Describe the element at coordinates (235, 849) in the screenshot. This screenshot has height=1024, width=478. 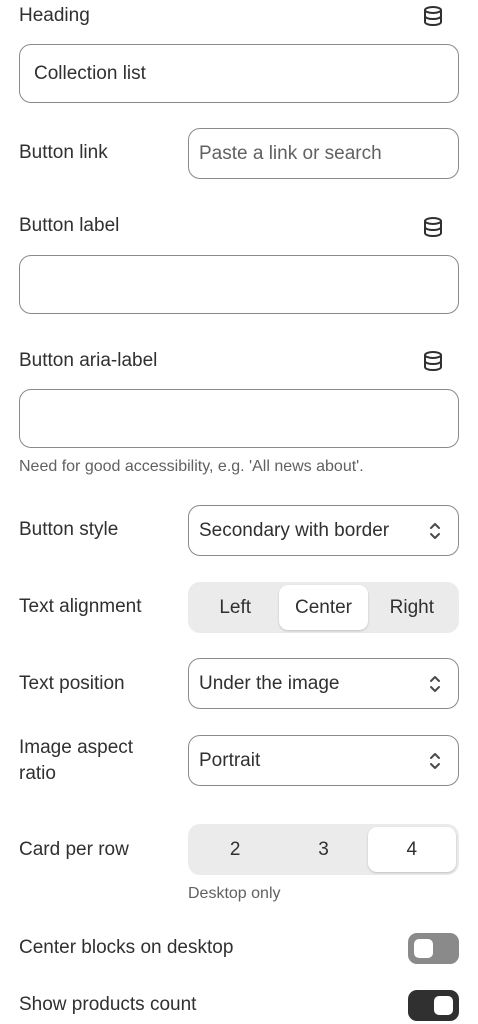
I see `card-per-row-2: 2` at that location.